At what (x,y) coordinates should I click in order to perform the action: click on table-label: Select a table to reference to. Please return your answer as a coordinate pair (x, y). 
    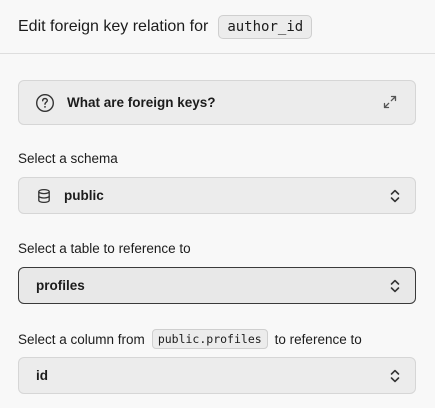
    Looking at the image, I should click on (104, 248).